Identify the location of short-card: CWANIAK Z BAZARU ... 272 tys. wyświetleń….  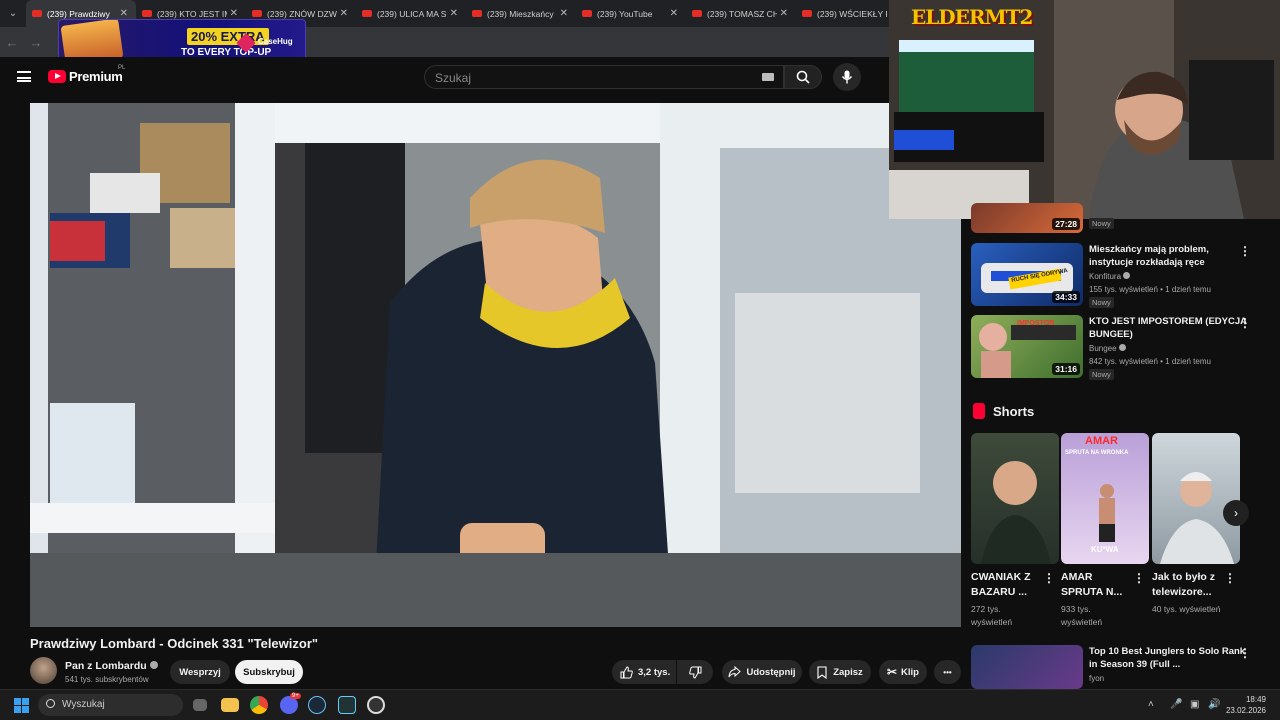
(1015, 531).